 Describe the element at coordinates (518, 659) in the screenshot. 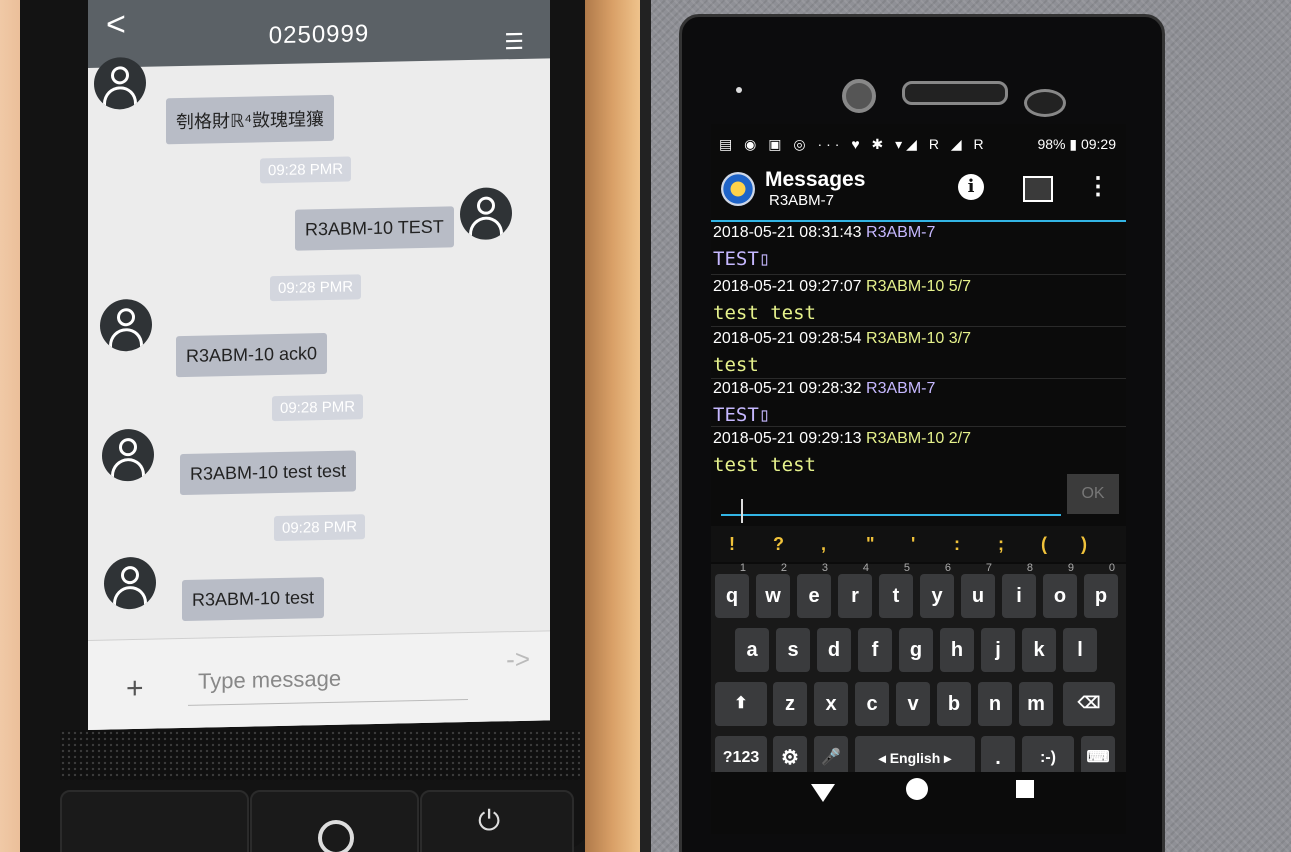

I see `send-arrow-icon: ->` at that location.